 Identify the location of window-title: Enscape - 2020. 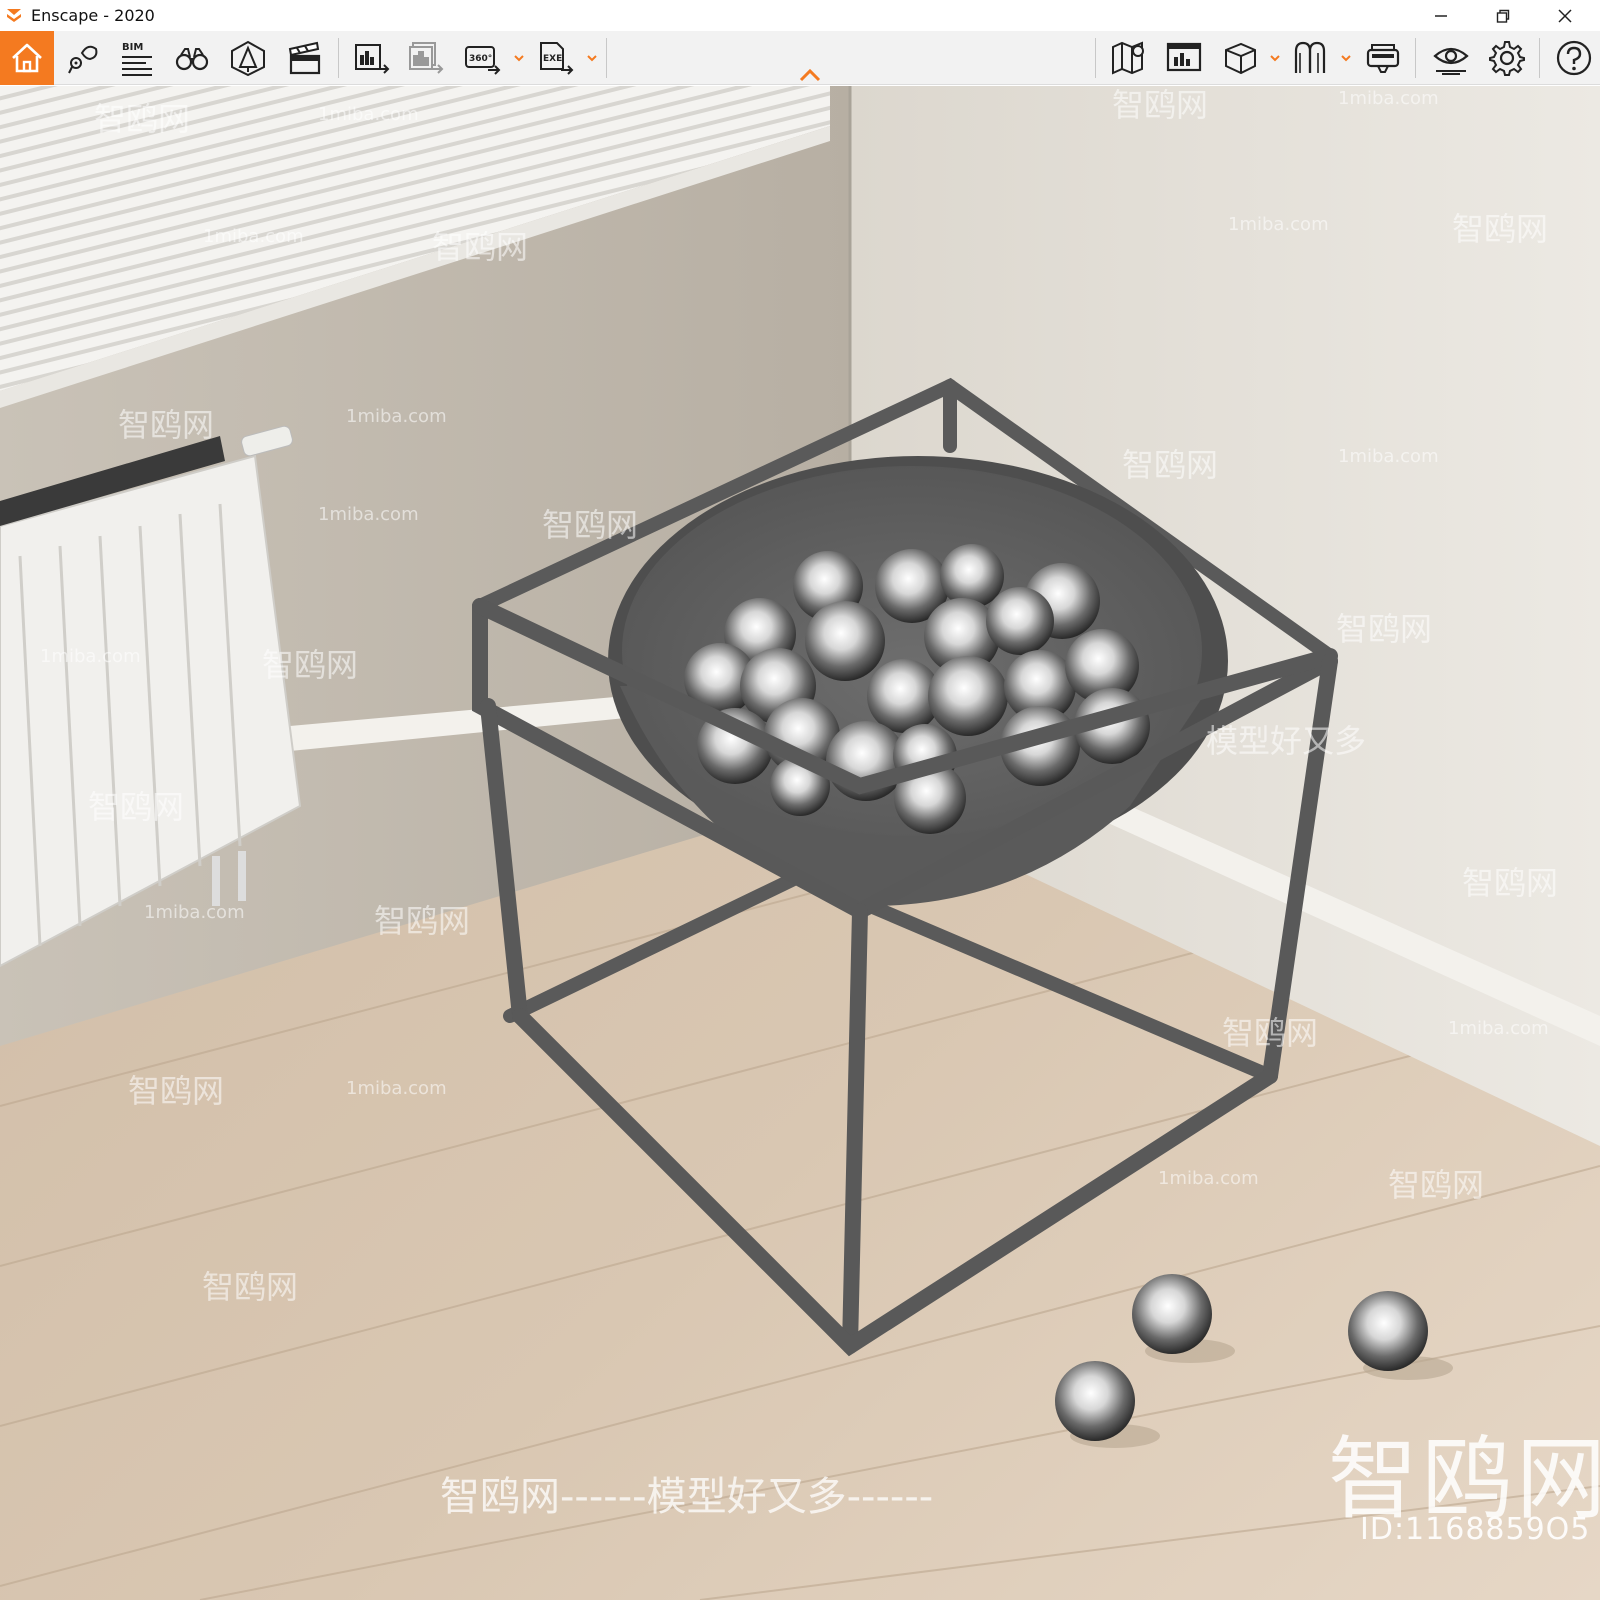
(93, 15).